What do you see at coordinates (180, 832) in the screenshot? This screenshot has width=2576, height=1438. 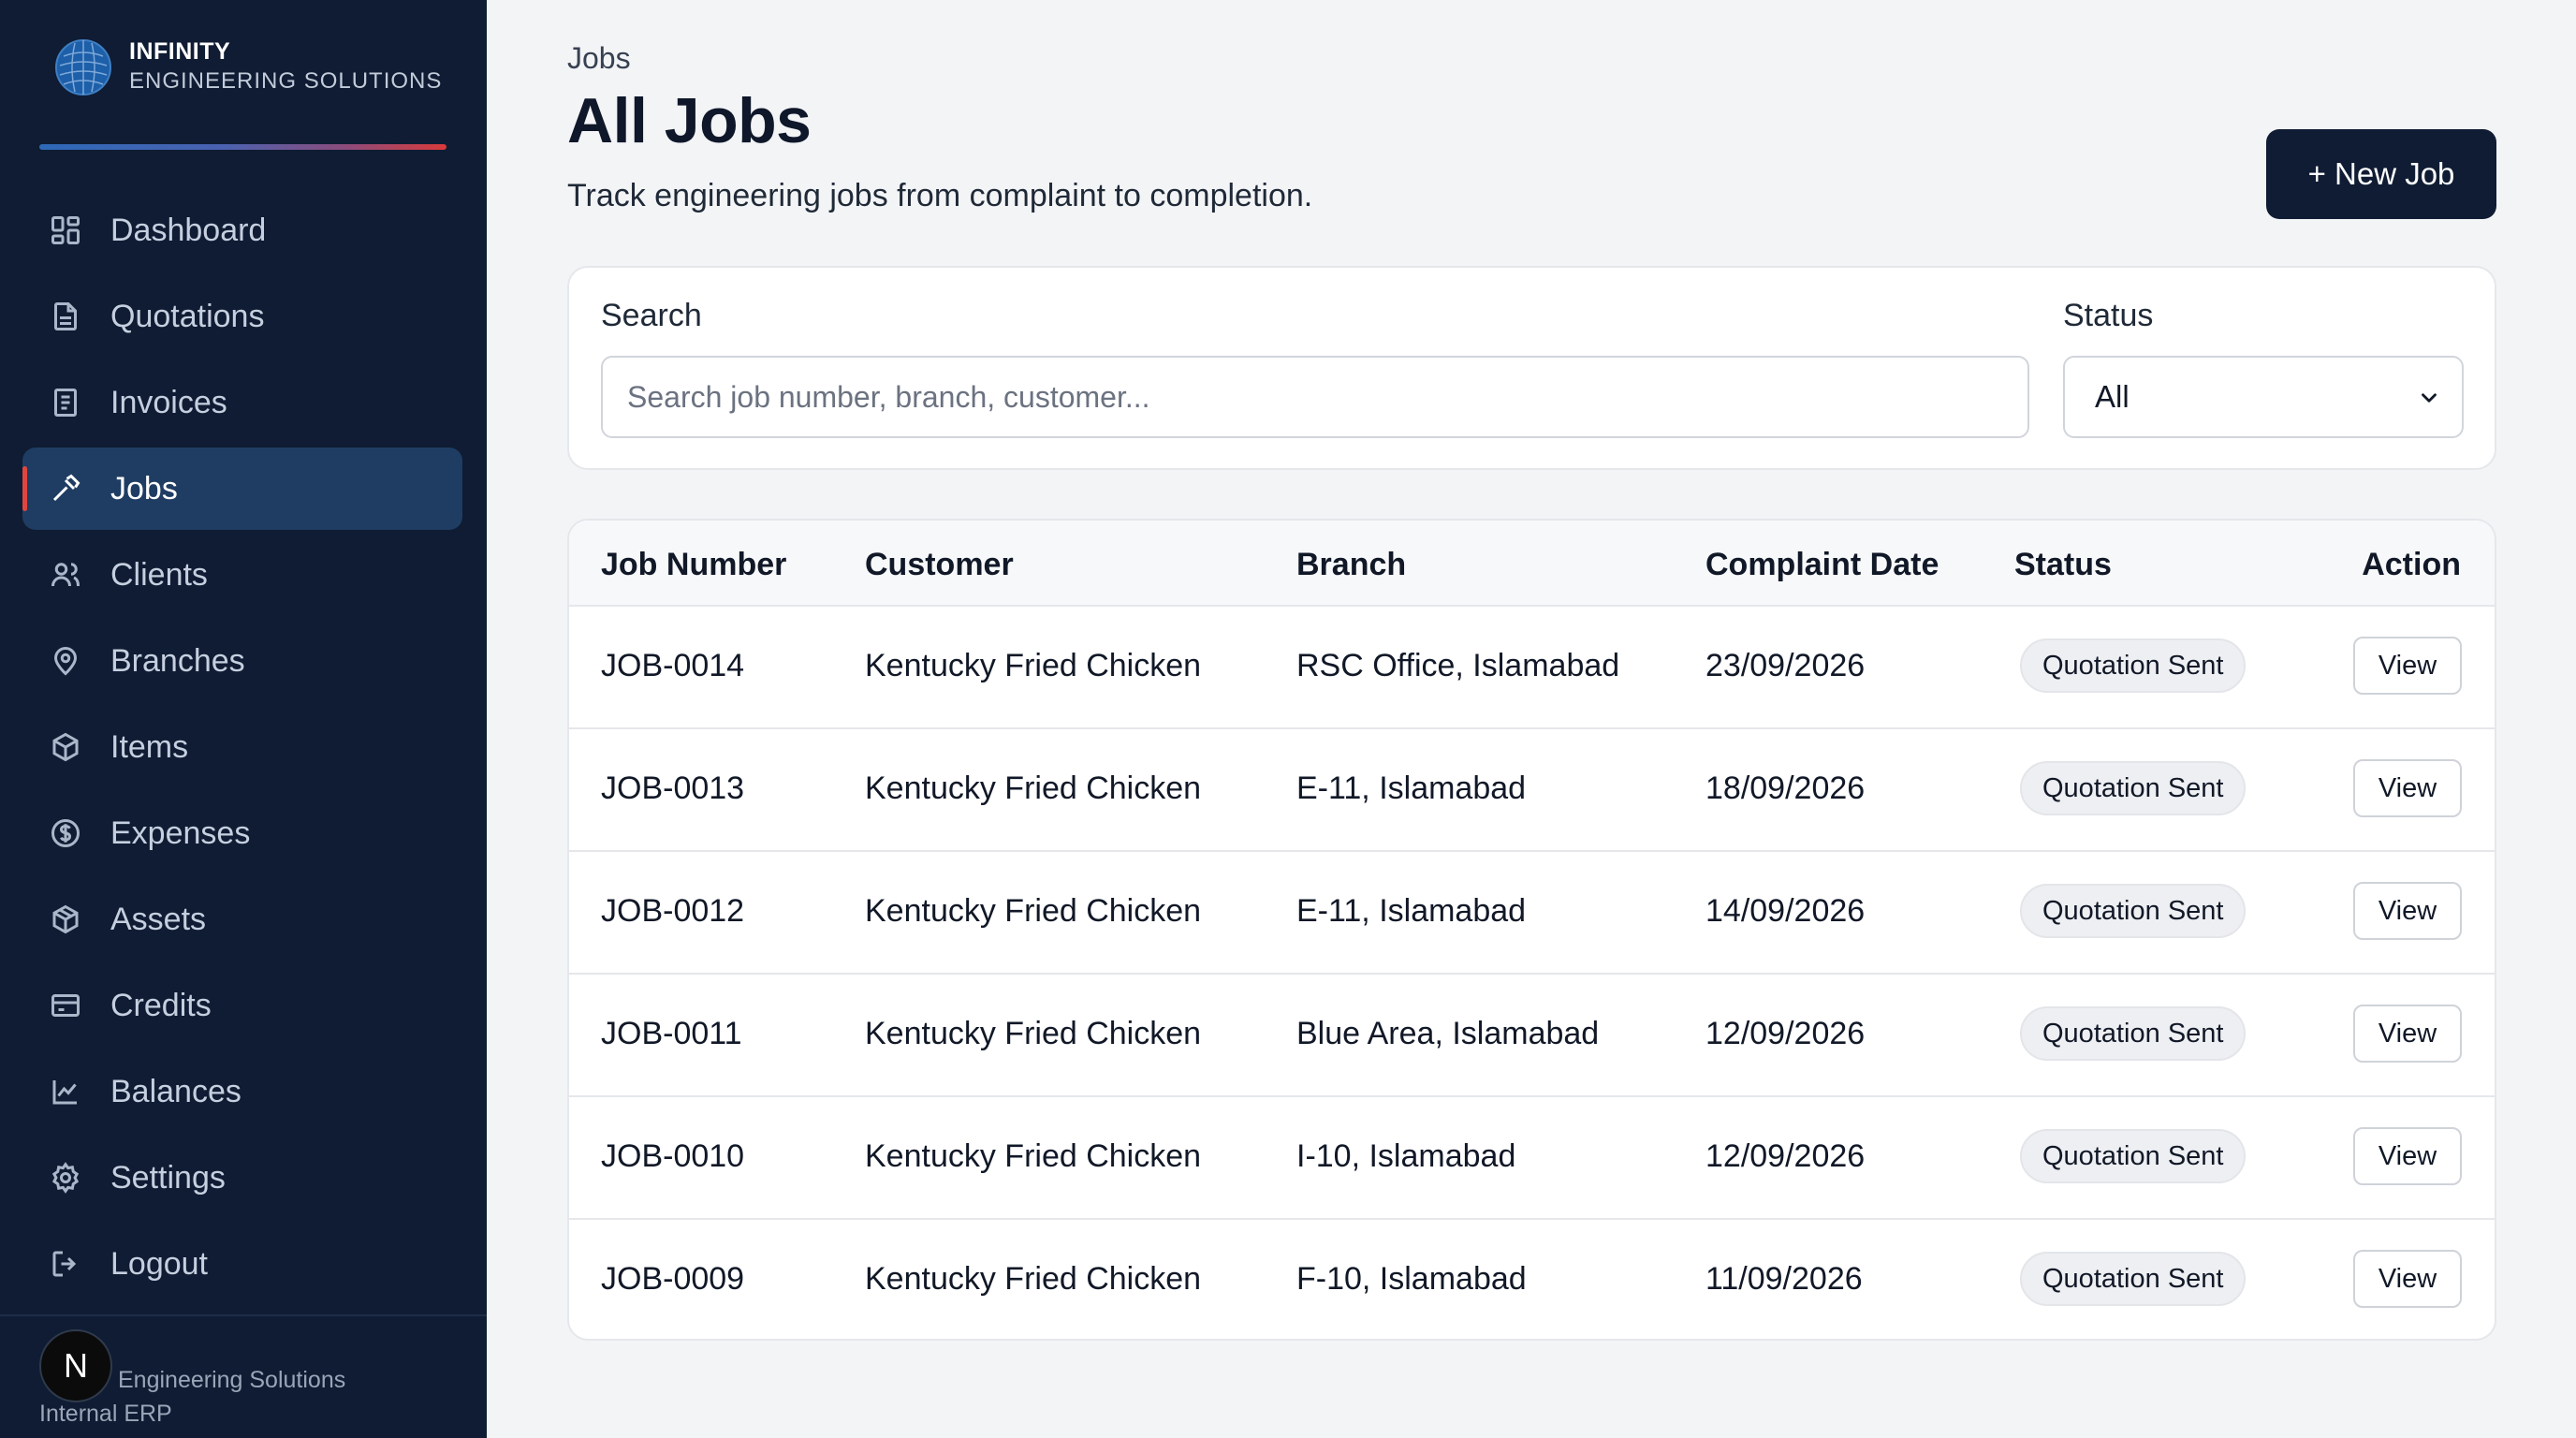 I see `sidebar-item-label: Expenses` at bounding box center [180, 832].